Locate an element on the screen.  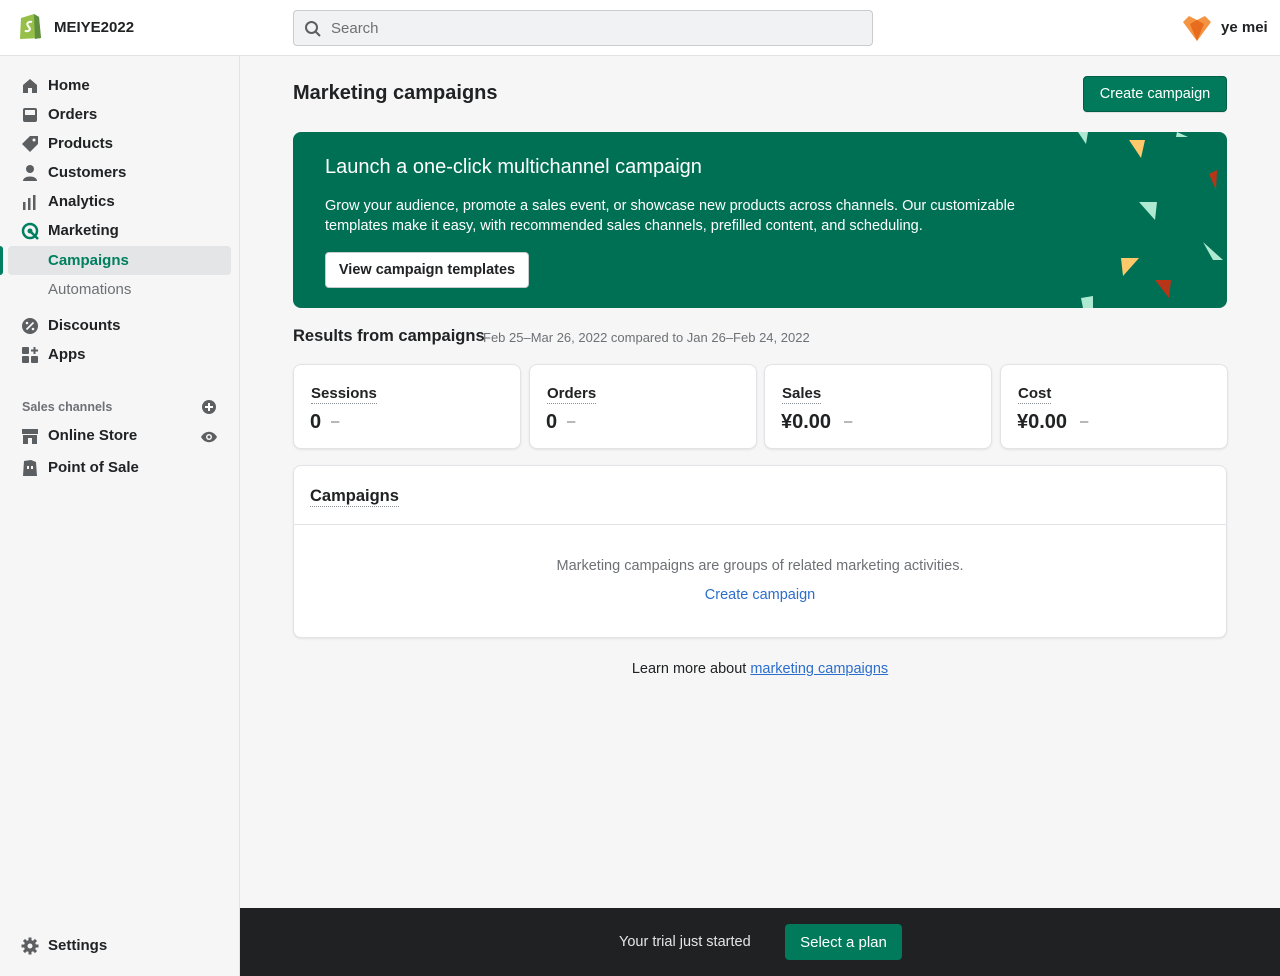
metric-label: Orders is located at coordinates (572, 394).